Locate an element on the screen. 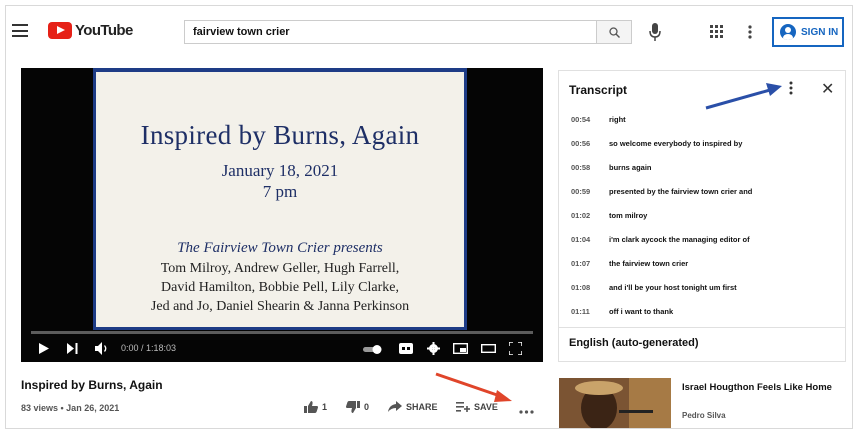 Image resolution: width=858 pixels, height=434 pixels. playlist-add-icon is located at coordinates (463, 407).